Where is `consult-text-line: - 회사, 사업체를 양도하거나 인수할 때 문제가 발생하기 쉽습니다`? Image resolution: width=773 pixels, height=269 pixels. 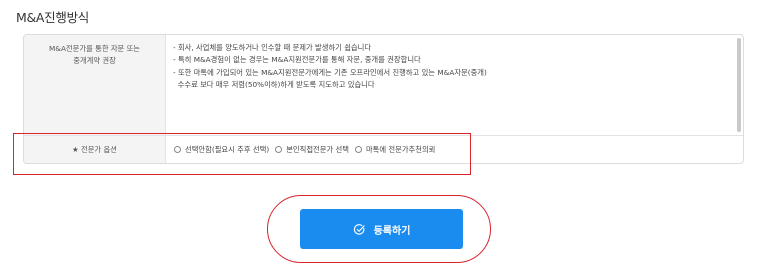 consult-text-line: - 회사, 사업체를 양도하거나 인수할 때 문제가 발생하기 쉽습니다 is located at coordinates (272, 47).